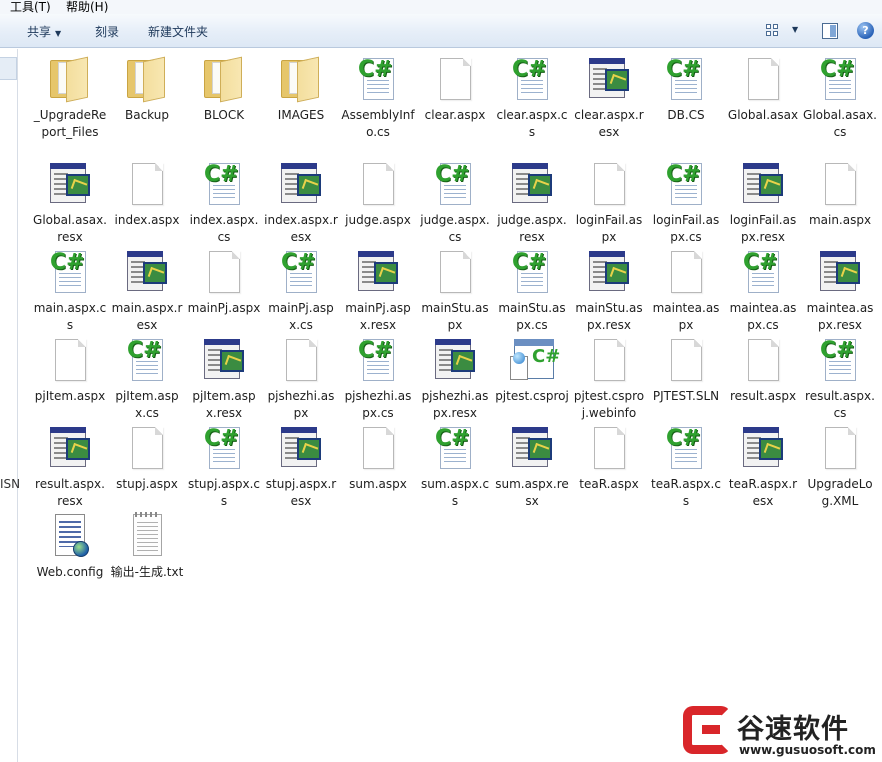  I want to click on file-item: loginFail.aspx, so click(609, 203).